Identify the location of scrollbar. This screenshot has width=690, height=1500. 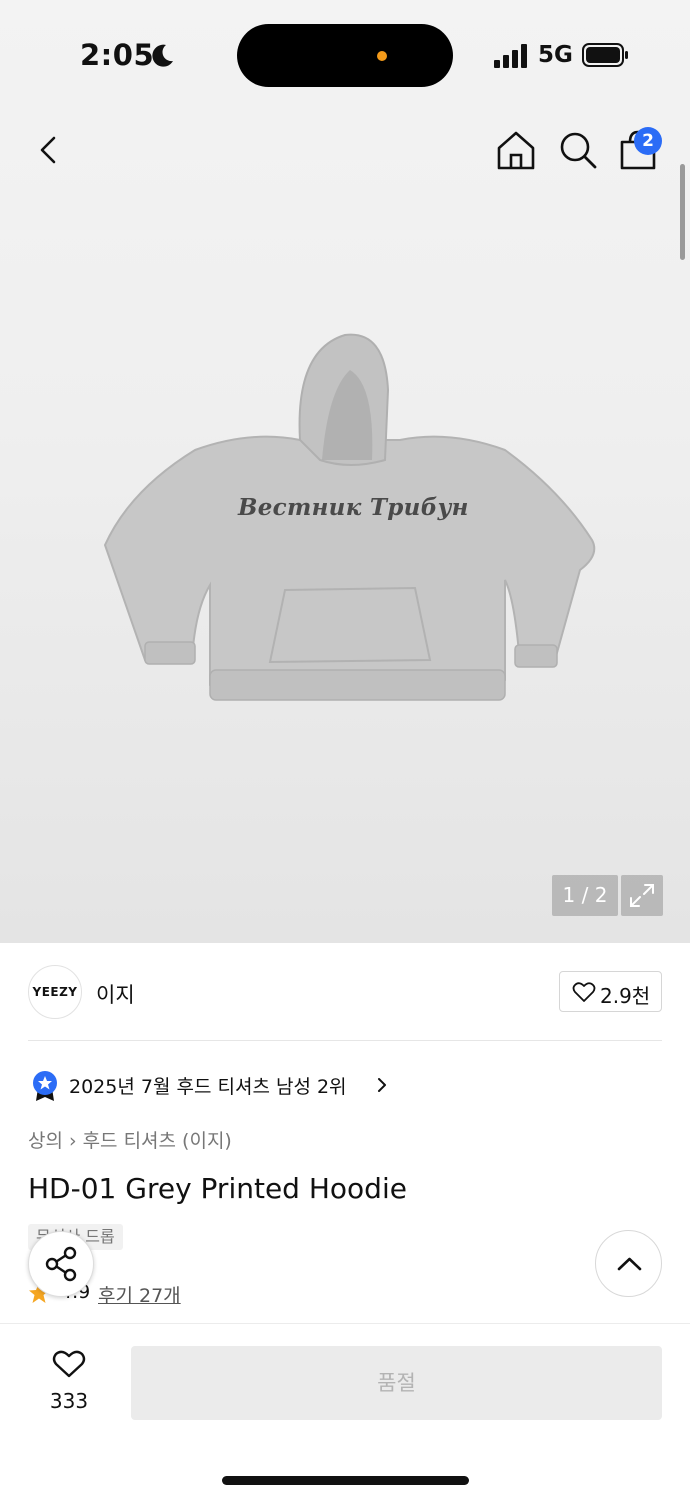
(682, 212).